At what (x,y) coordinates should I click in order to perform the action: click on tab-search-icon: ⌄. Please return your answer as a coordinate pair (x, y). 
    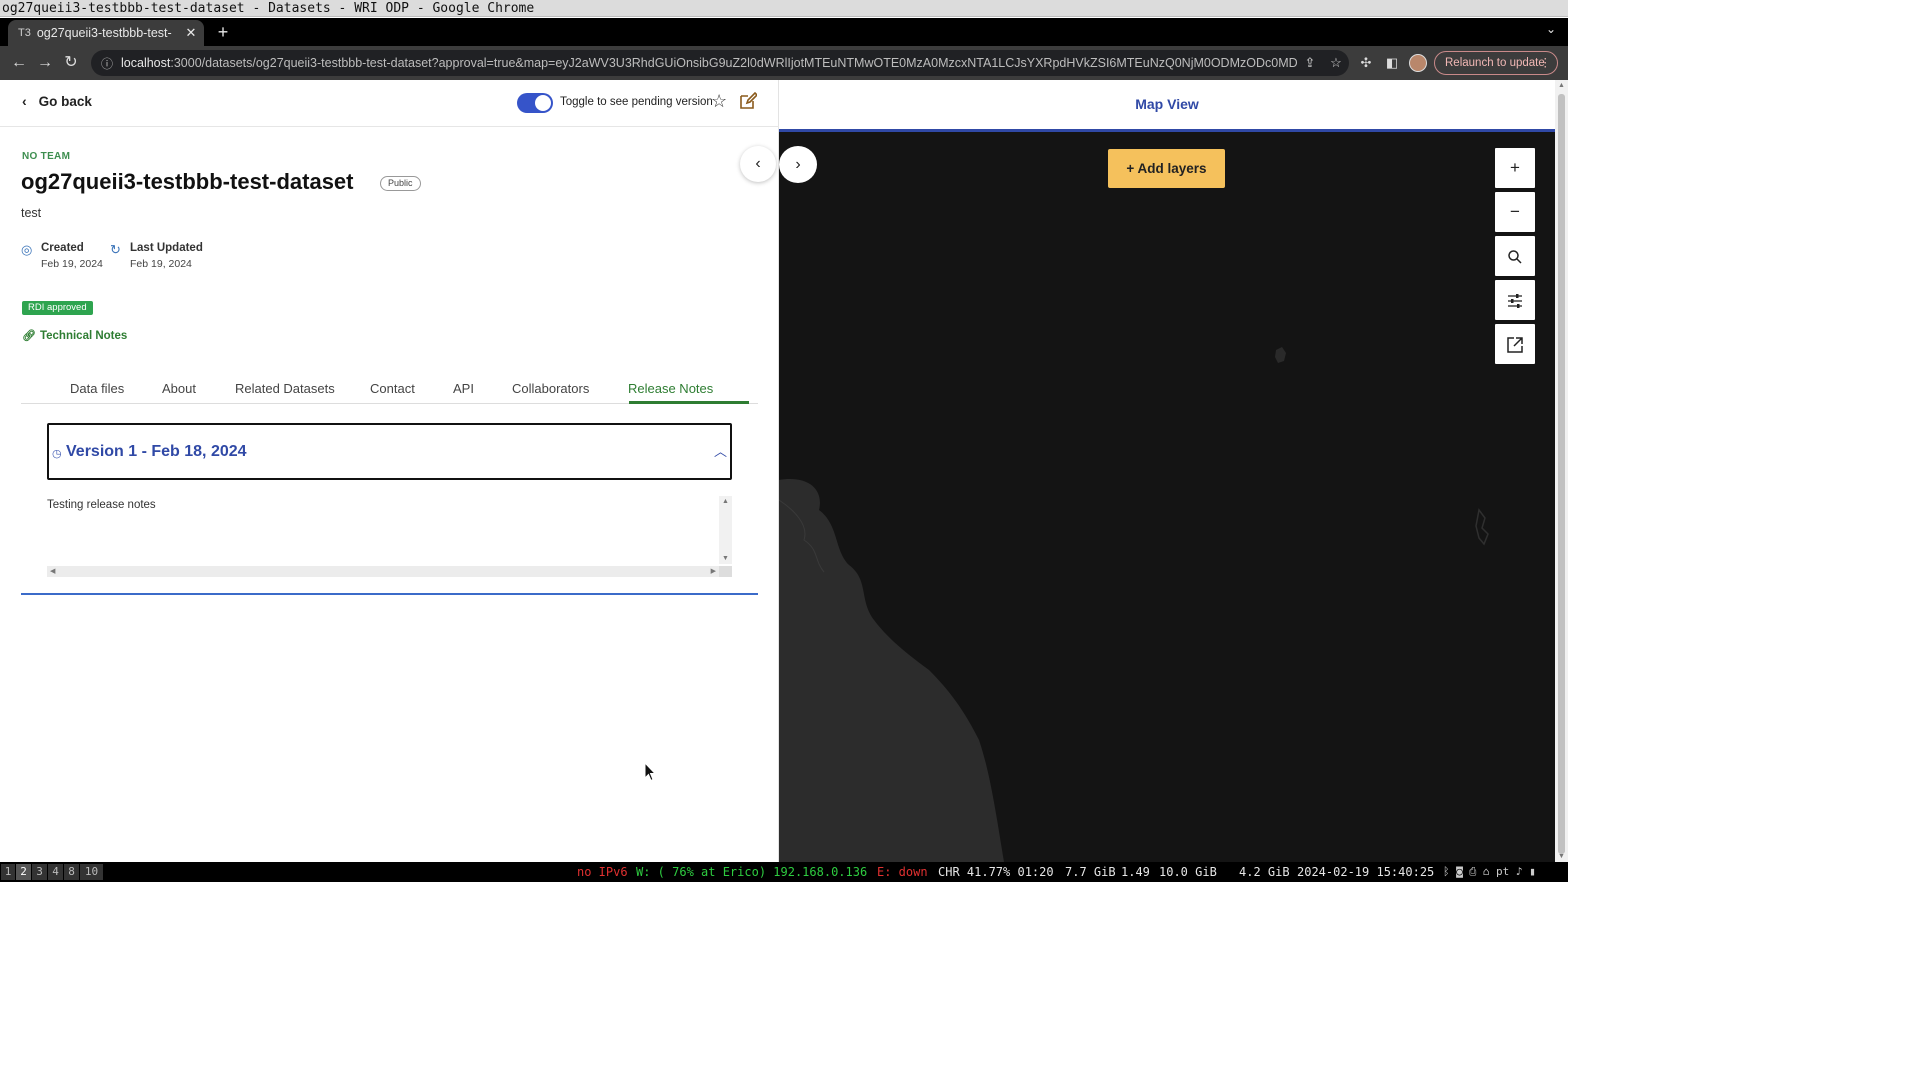
    Looking at the image, I should click on (1551, 29).